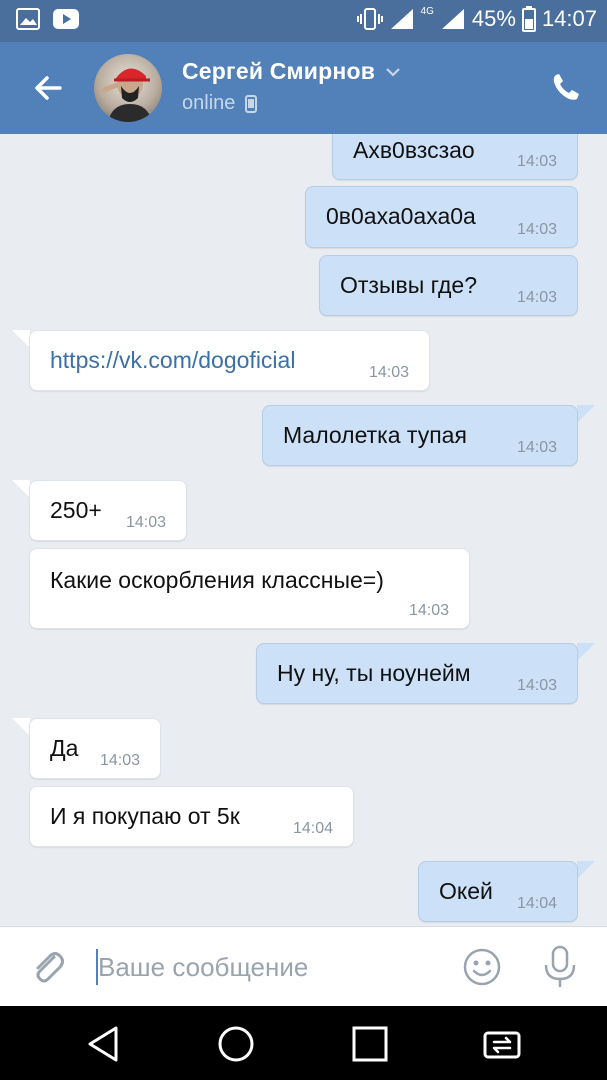  I want to click on network-type: 4G, so click(427, 11).